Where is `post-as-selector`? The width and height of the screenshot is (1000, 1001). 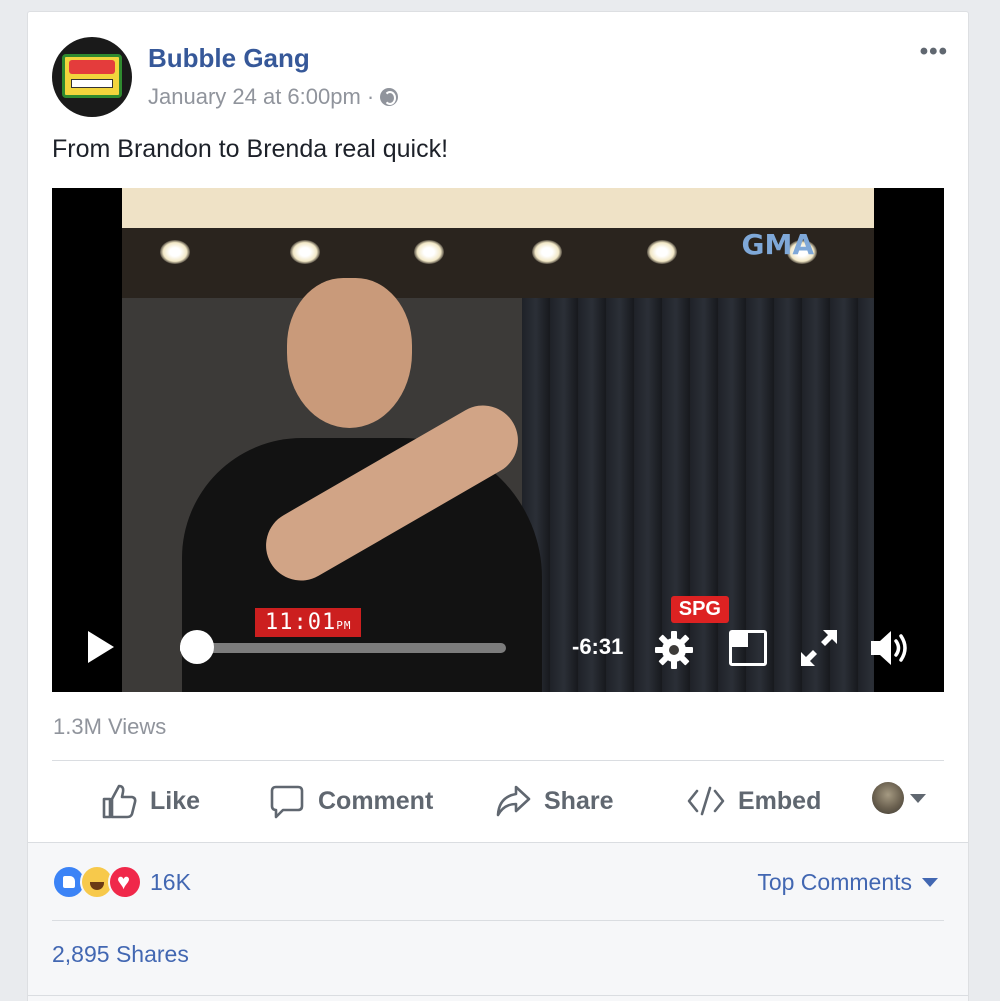 post-as-selector is located at coordinates (899, 798).